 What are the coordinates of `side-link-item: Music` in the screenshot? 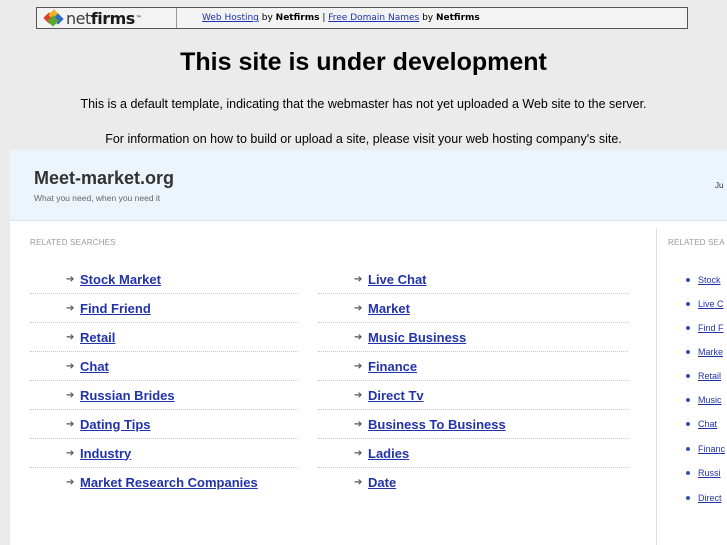 It's located at (704, 400).